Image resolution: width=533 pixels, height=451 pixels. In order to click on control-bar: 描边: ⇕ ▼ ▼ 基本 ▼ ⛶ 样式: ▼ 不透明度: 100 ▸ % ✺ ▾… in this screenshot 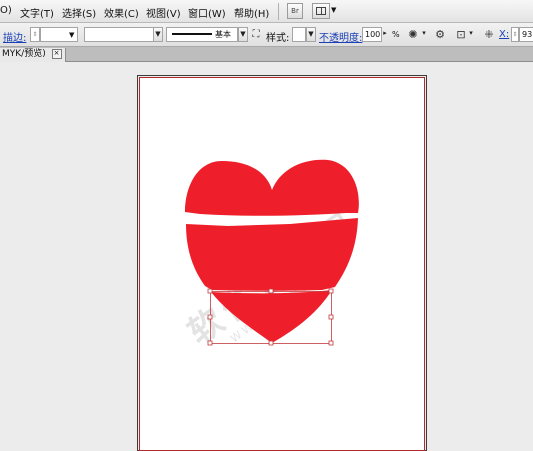, I will do `click(266, 35)`.